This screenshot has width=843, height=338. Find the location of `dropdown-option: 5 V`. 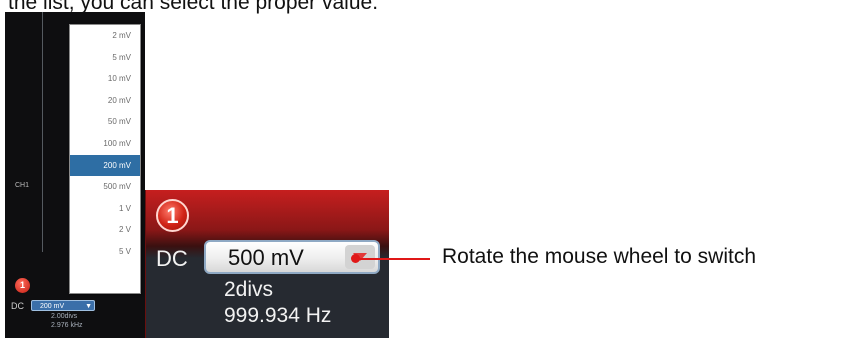

dropdown-option: 5 V is located at coordinates (105, 252).